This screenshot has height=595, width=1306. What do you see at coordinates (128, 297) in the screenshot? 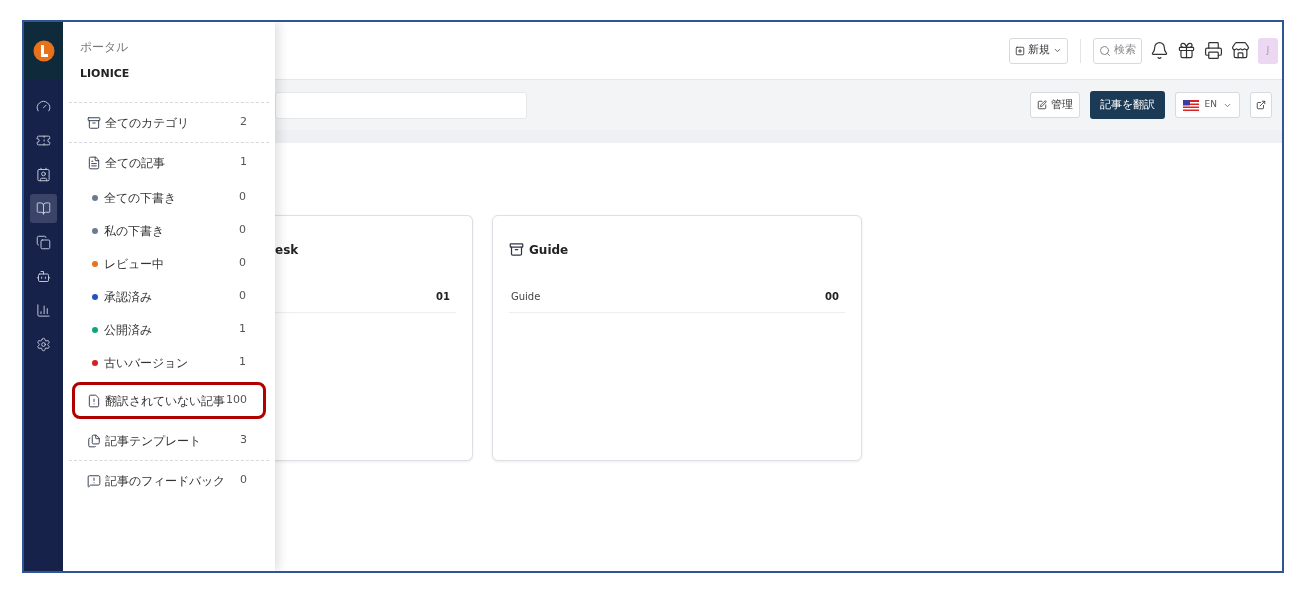
I see `item-label: 承認済み` at bounding box center [128, 297].